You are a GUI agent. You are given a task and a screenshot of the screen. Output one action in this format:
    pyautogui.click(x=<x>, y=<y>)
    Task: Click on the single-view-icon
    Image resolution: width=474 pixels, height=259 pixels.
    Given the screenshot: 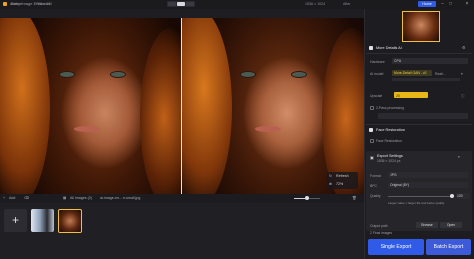 What is the action you would take?
    pyautogui.click(x=190, y=4)
    